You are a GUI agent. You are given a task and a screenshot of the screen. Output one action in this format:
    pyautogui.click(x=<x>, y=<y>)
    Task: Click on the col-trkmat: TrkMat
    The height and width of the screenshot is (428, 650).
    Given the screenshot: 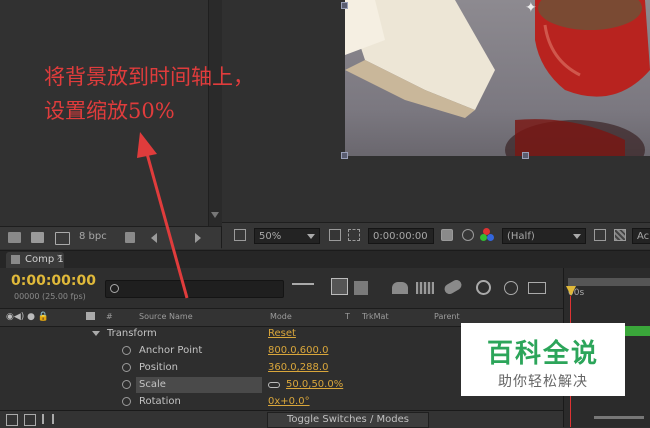 What is the action you would take?
    pyautogui.click(x=375, y=316)
    